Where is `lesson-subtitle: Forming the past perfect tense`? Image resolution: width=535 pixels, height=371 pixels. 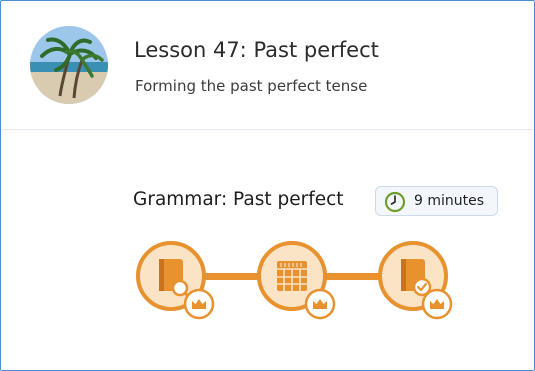
lesson-subtitle: Forming the past perfect tense is located at coordinates (251, 86).